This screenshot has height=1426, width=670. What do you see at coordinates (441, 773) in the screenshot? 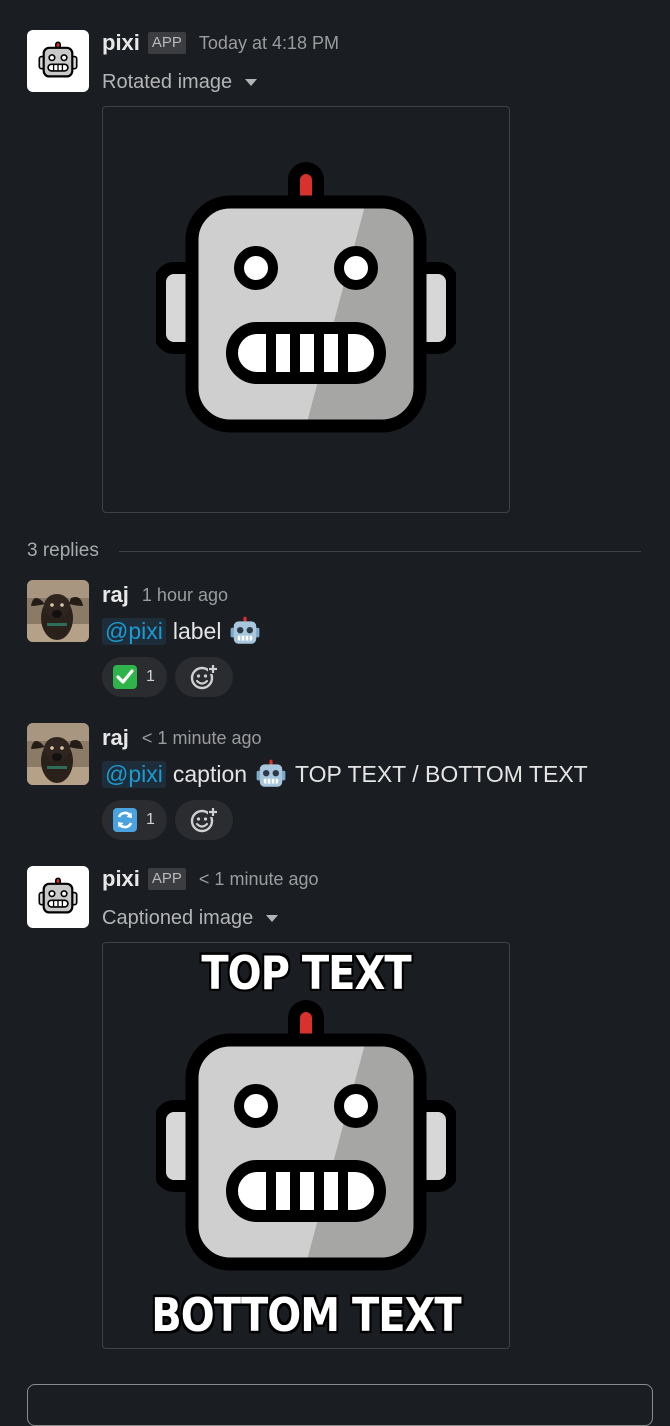
I see `message-text-after: TOP TEXT / BOTTOM TEXT` at bounding box center [441, 773].